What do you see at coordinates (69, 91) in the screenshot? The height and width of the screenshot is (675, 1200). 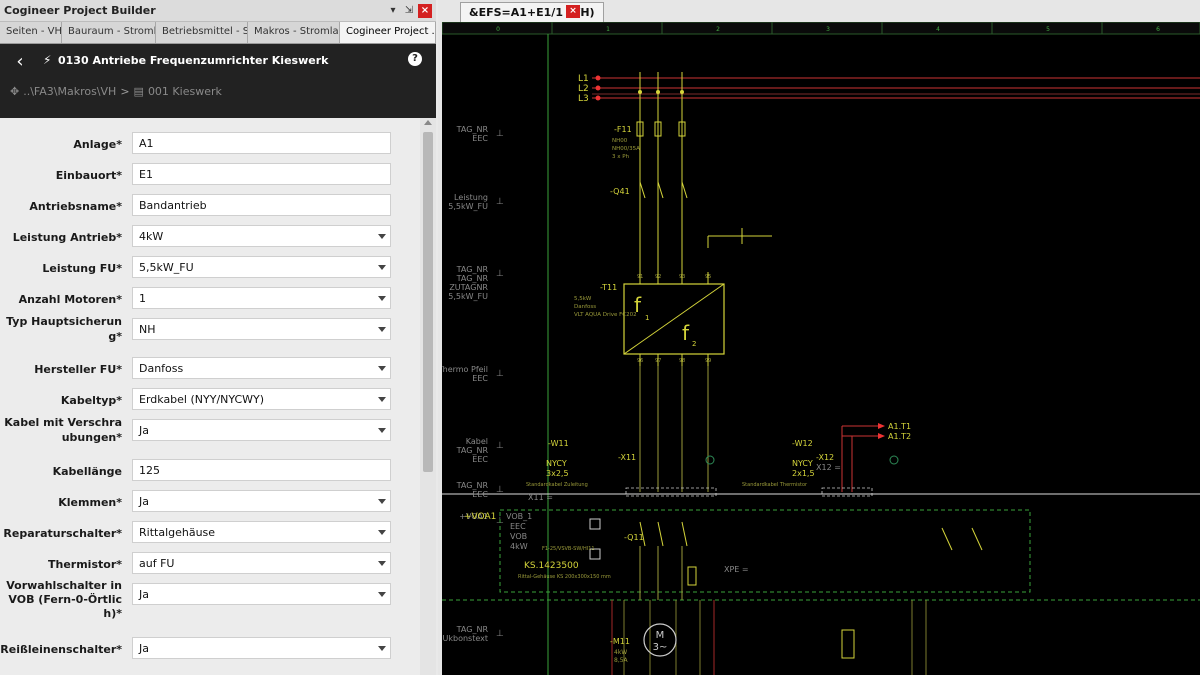 I see `breadcrumb-path: ..\FA3\Makros\VH` at bounding box center [69, 91].